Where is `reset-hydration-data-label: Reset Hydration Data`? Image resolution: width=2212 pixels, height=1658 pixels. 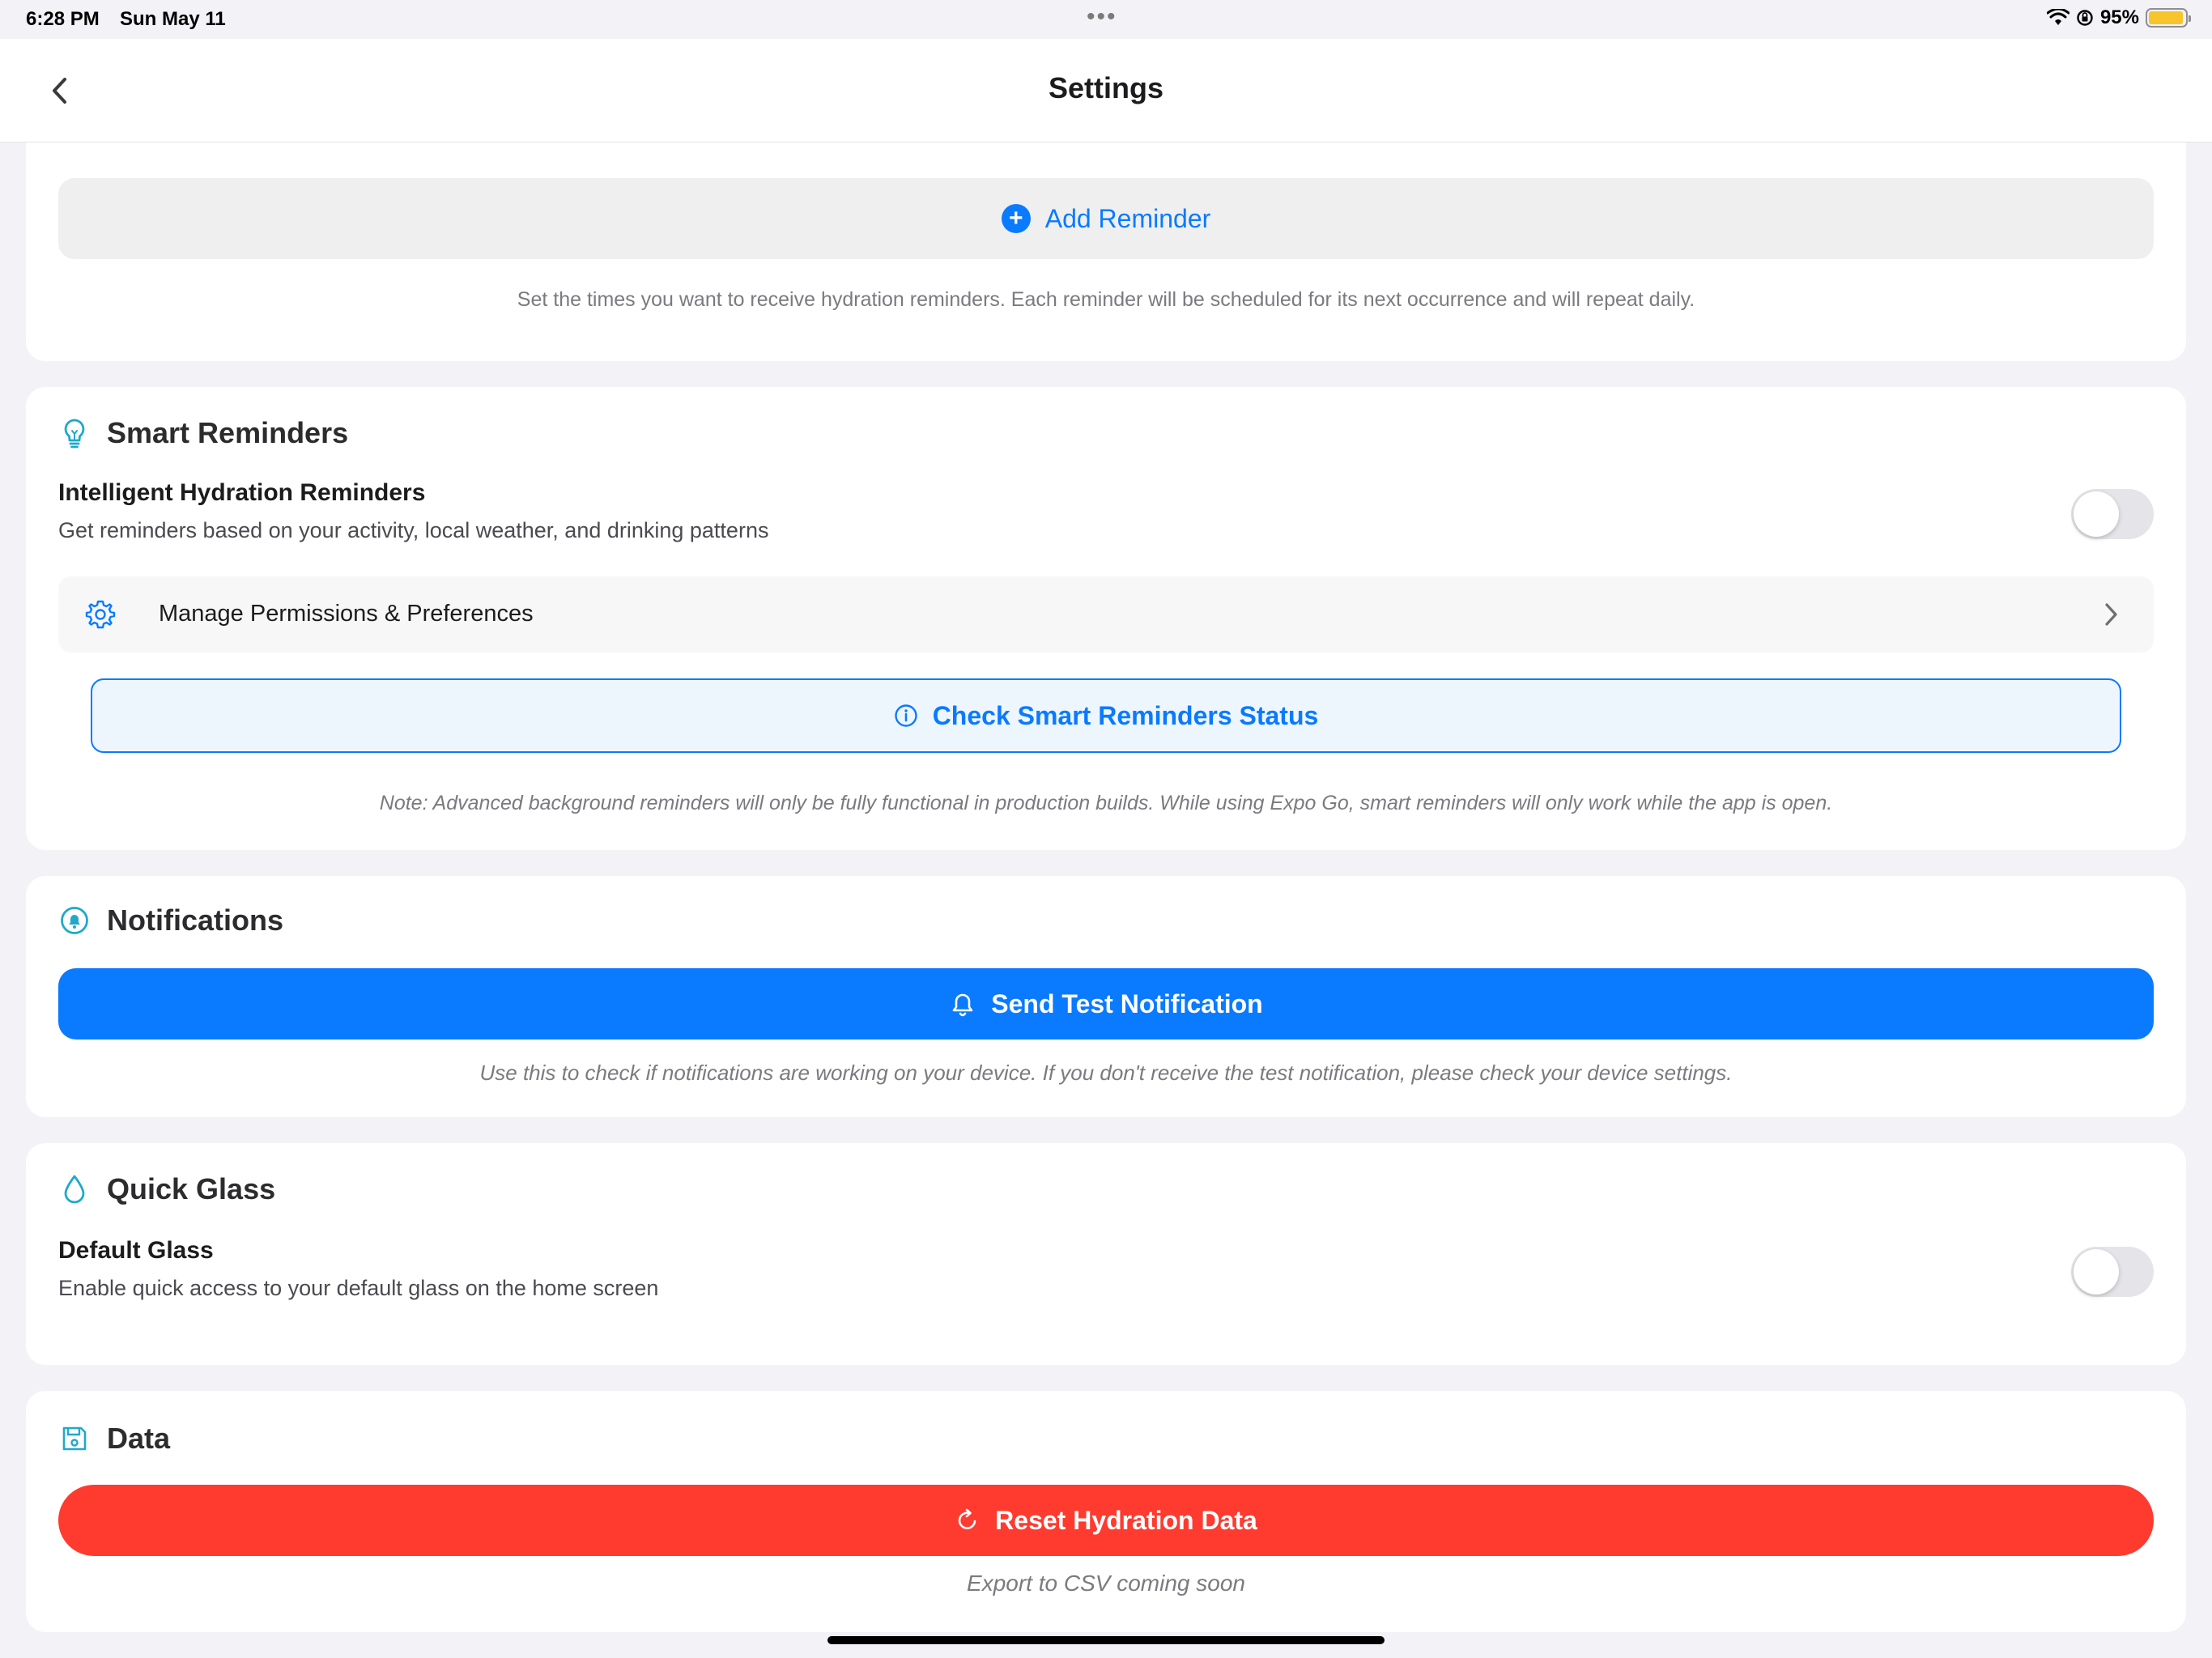 reset-hydration-data-label: Reset Hydration Data is located at coordinates (1126, 1520).